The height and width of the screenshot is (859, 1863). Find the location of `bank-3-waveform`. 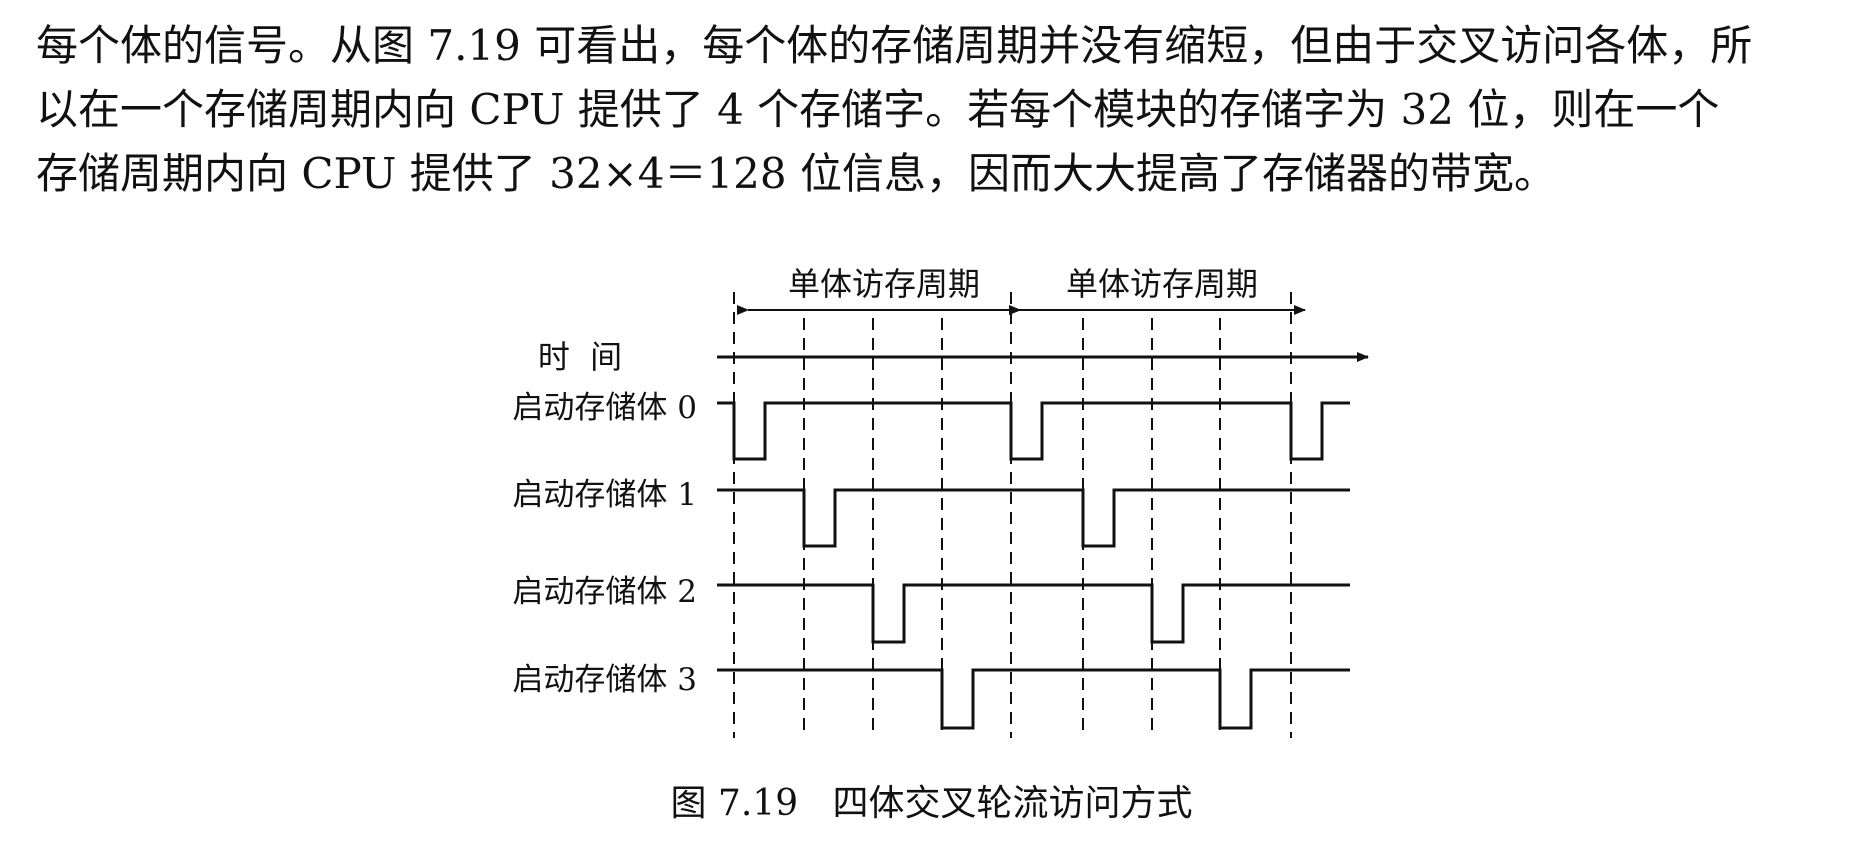

bank-3-waveform is located at coordinates (1033, 699).